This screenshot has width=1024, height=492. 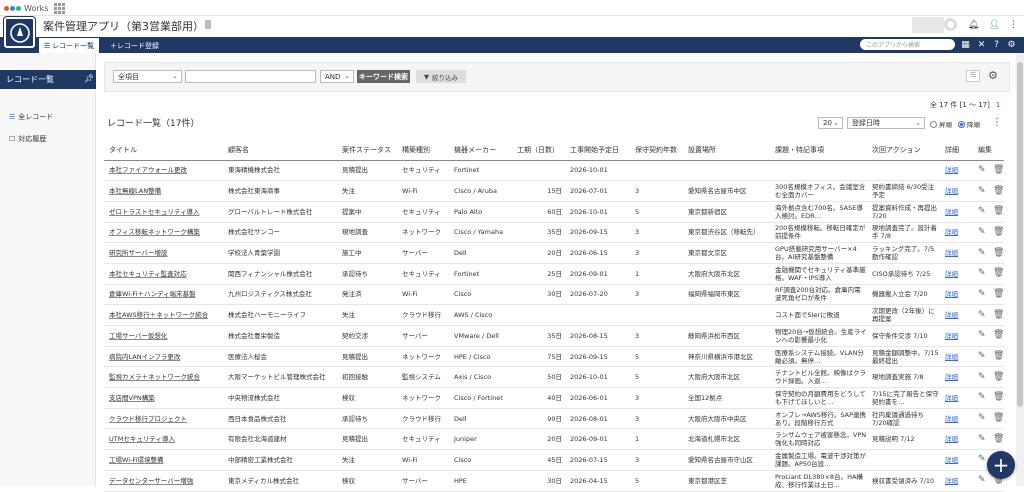 I want to click on column-header: 保守契約年数, so click(x=656, y=150).